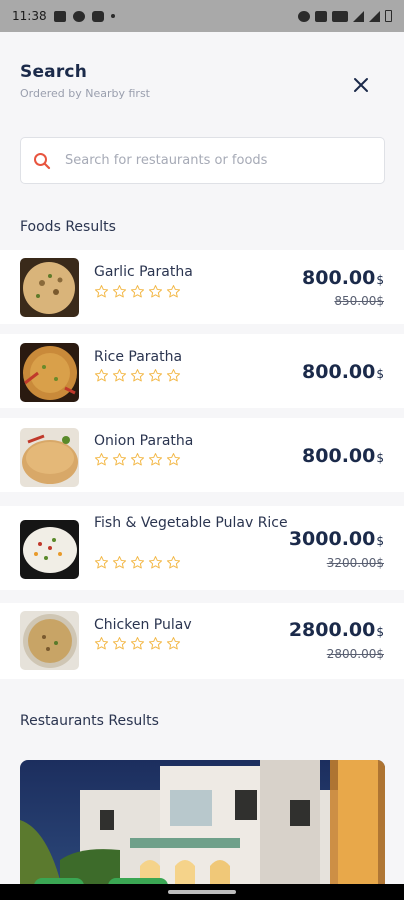 This screenshot has width=404, height=900. What do you see at coordinates (340, 16) in the screenshot?
I see `volte-icon` at bounding box center [340, 16].